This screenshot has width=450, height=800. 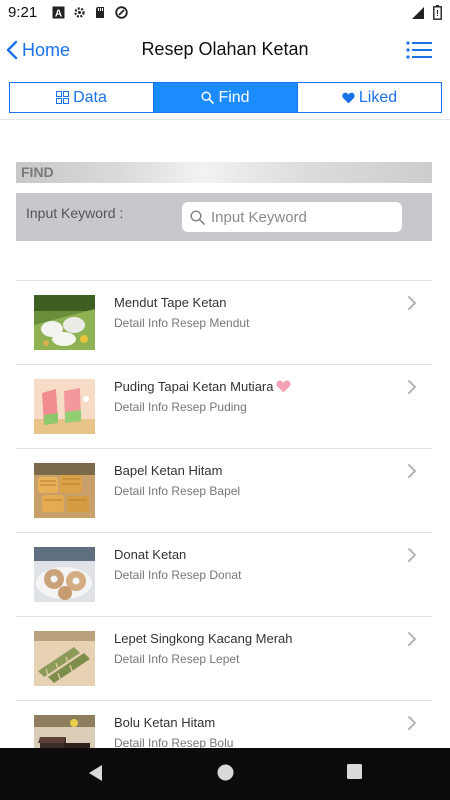 I want to click on tab-liked-label: Liked, so click(x=378, y=97).